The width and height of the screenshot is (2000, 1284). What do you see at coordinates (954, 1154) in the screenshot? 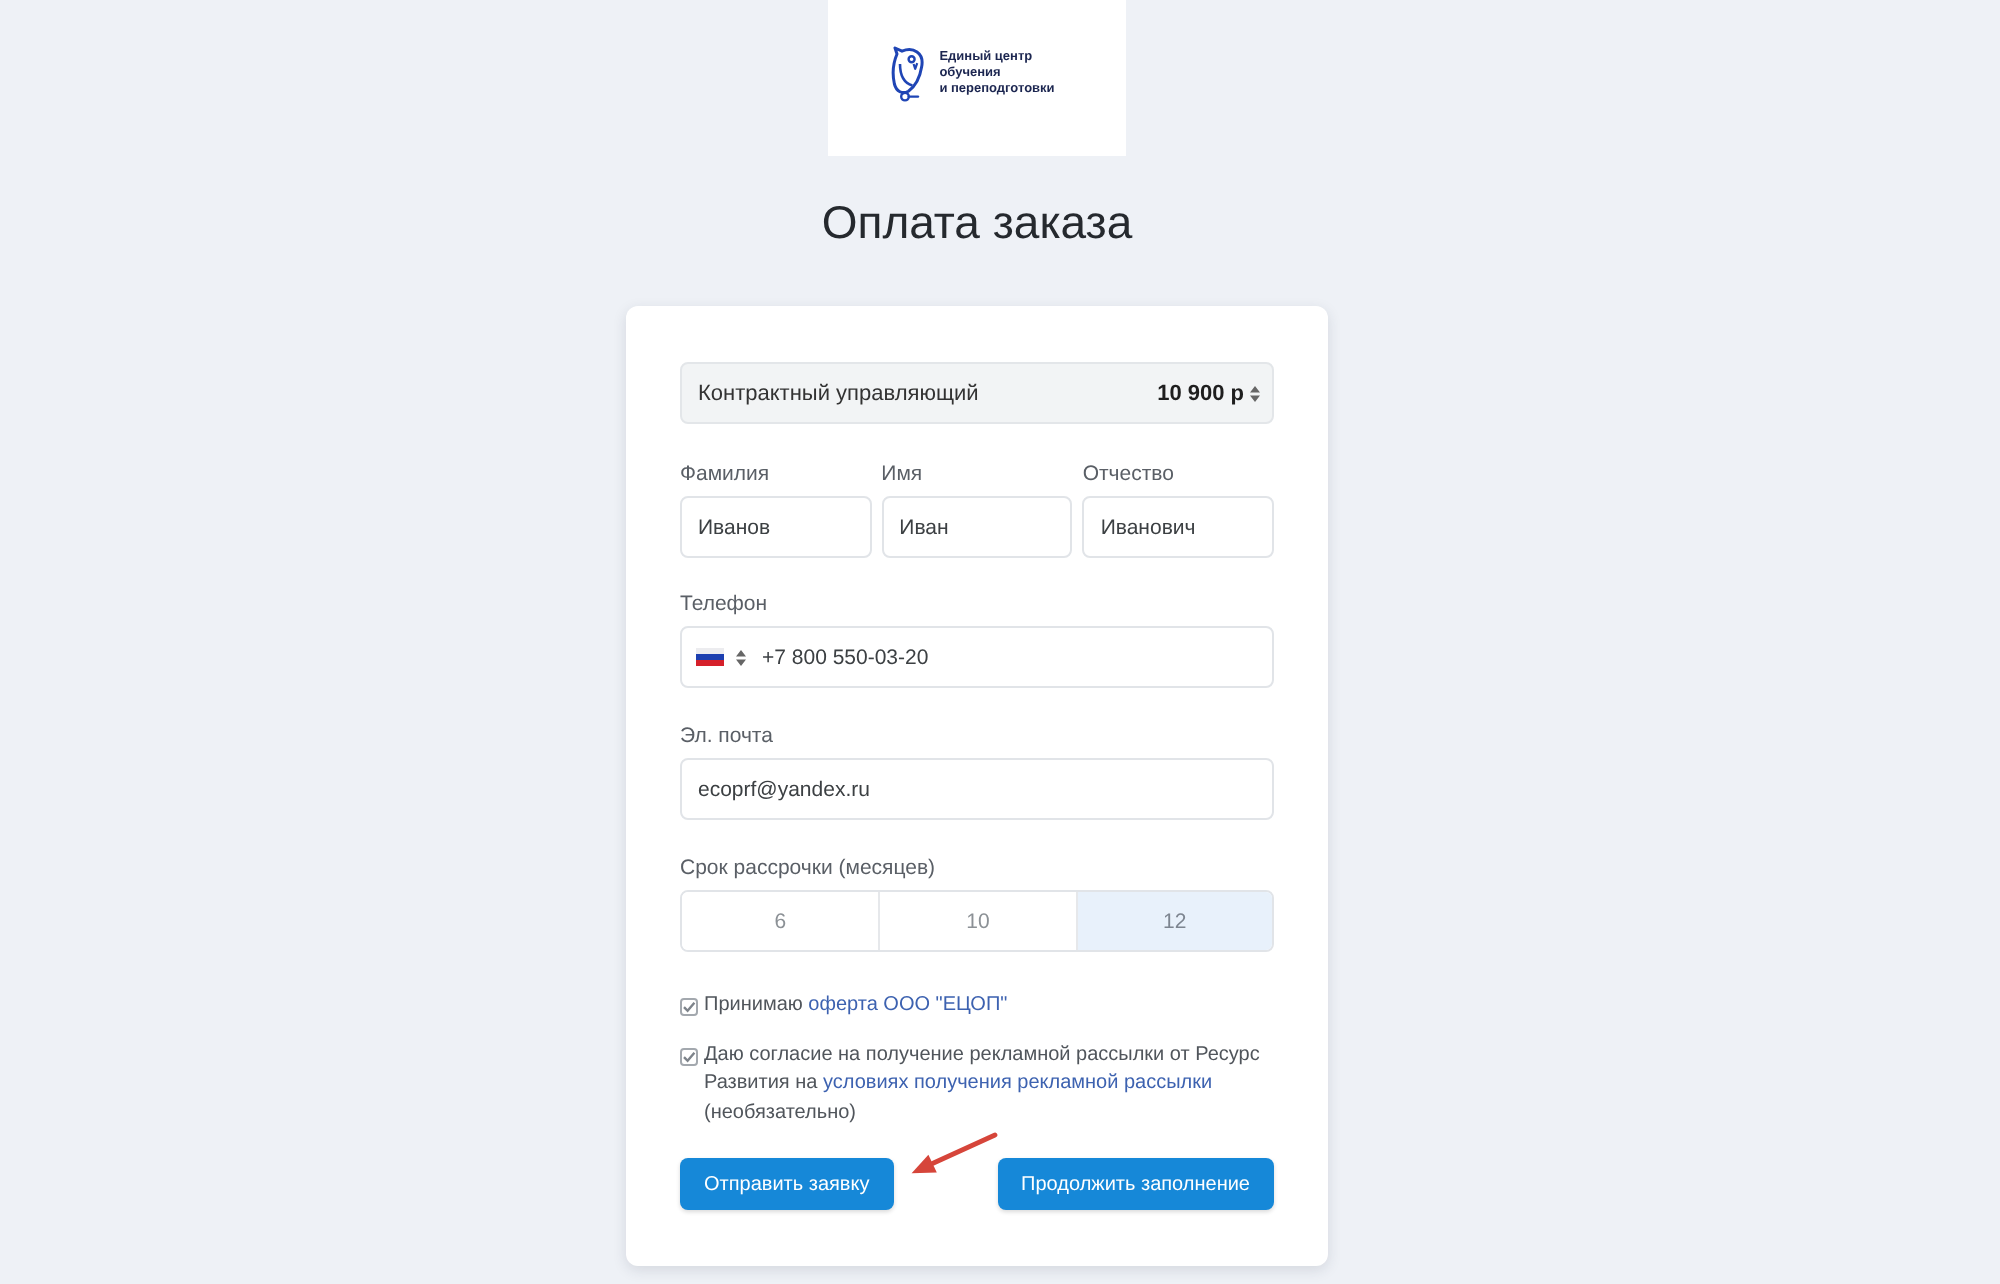
I see `arrow-icon` at bounding box center [954, 1154].